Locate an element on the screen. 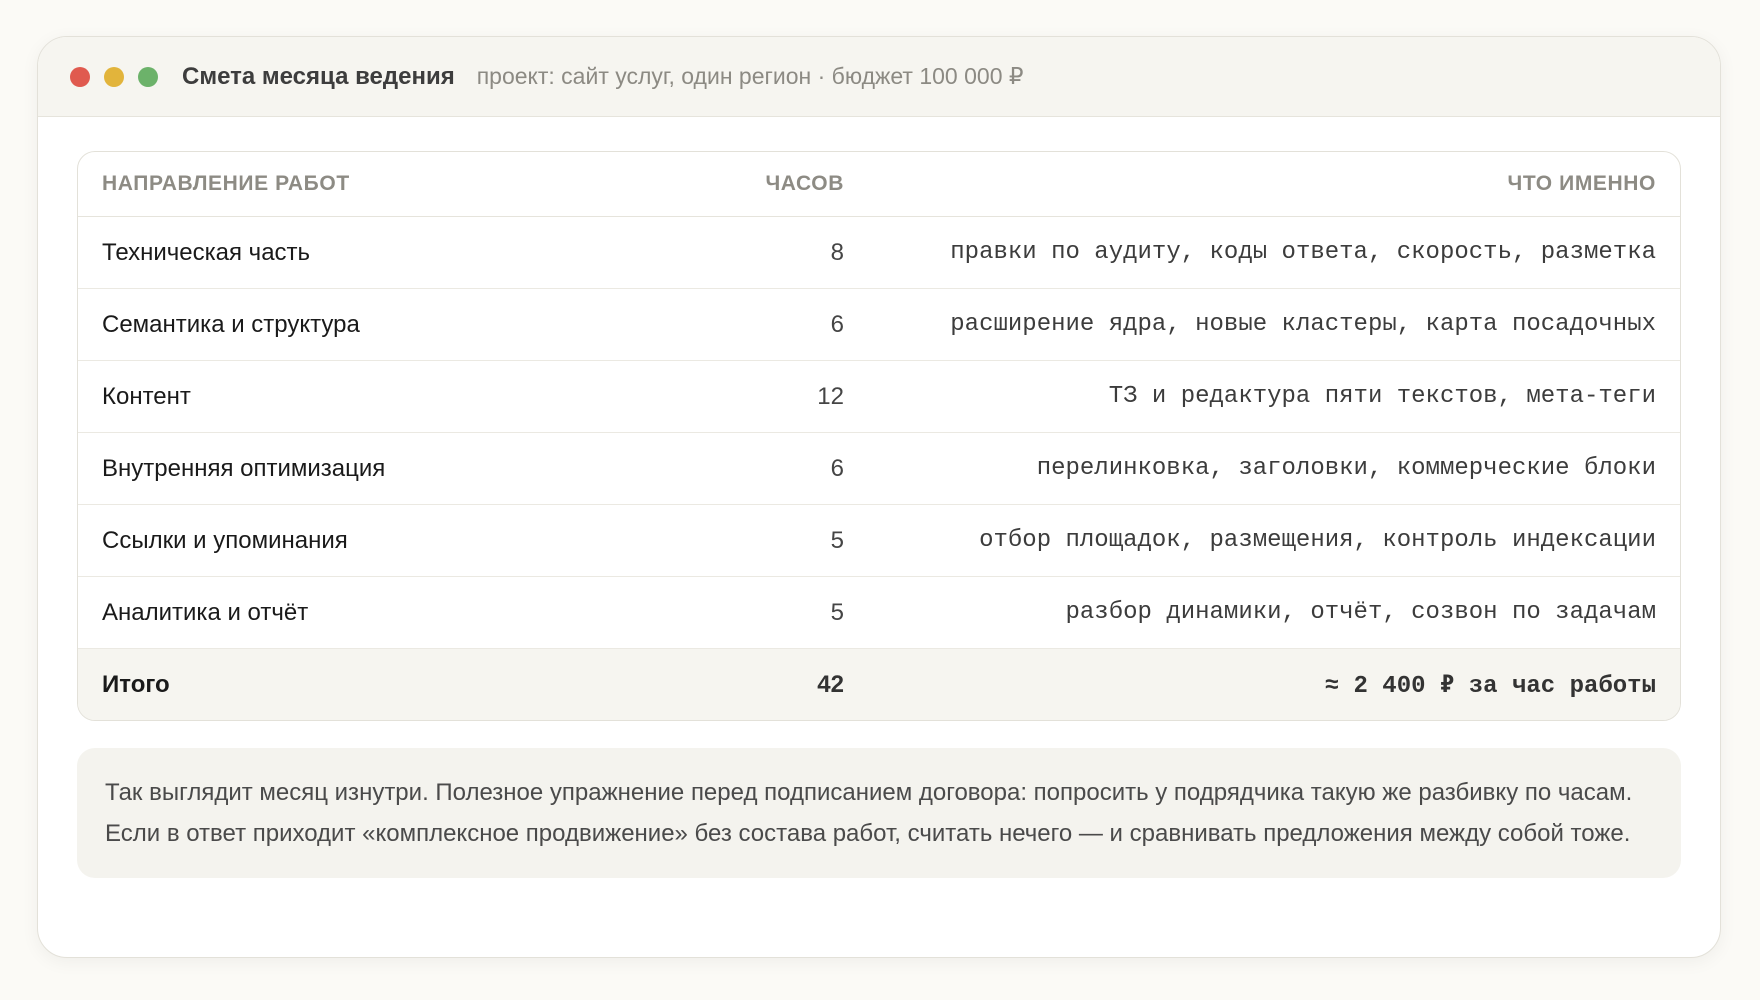  row-direction: Контент is located at coordinates (358, 396).